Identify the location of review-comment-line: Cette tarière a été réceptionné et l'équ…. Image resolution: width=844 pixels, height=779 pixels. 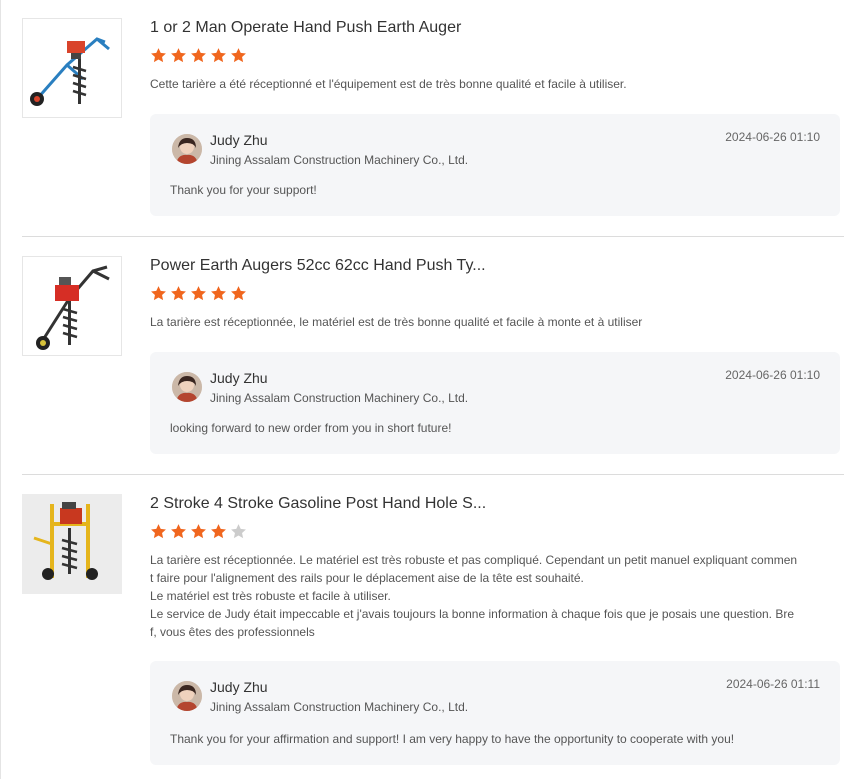
(388, 84).